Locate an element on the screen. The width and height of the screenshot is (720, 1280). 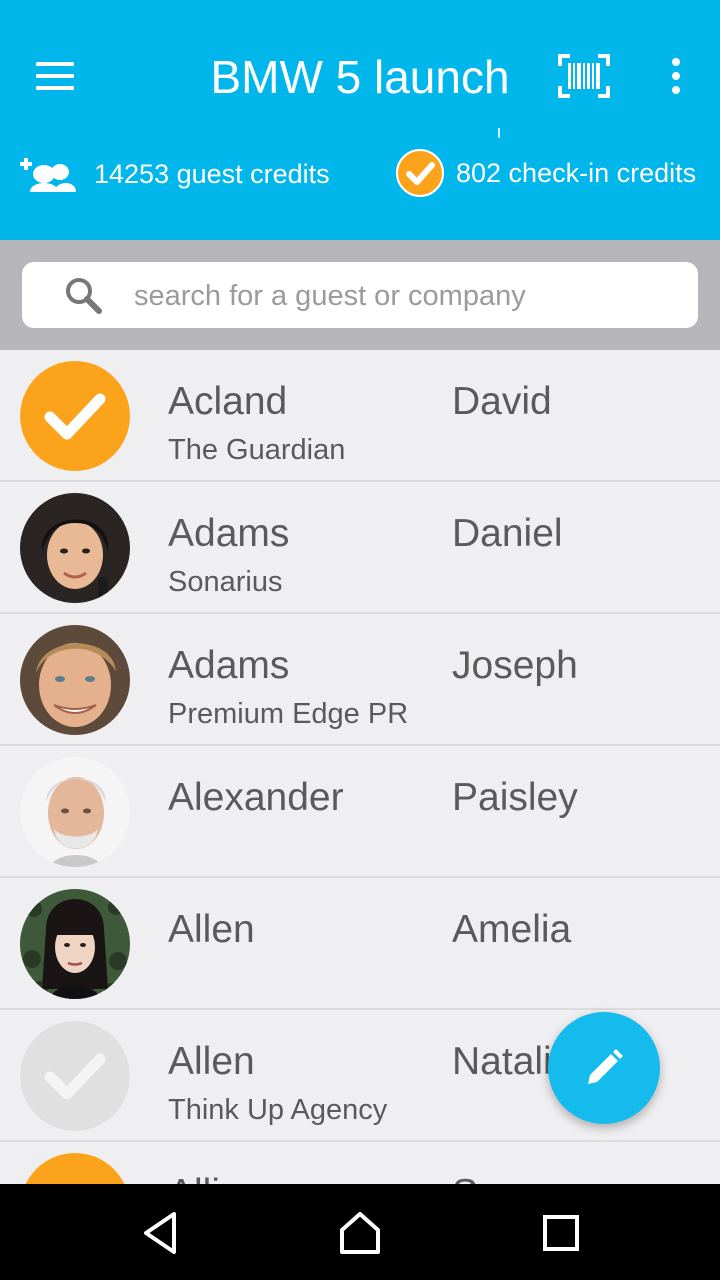
guest-row: Adams Joseph Premium Edge PR is located at coordinates (360, 680).